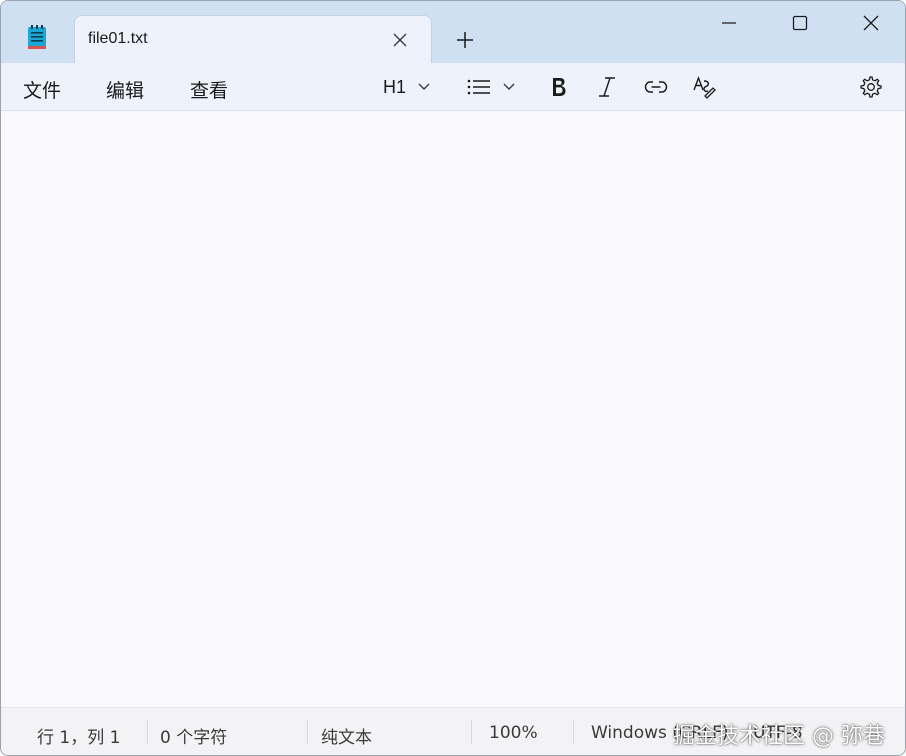 The width and height of the screenshot is (906, 756). What do you see at coordinates (346, 735) in the screenshot?
I see `format-indicator: 纯文本` at bounding box center [346, 735].